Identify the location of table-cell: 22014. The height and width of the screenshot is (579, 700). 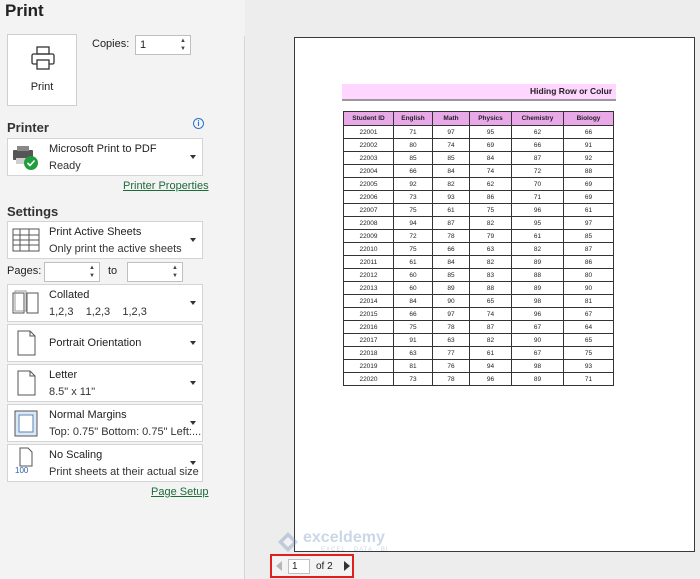
(368, 301).